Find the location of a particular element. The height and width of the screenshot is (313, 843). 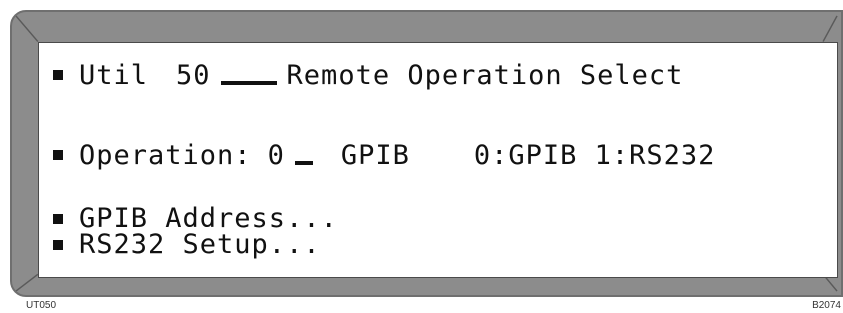

figure-code-right: B2074 is located at coordinates (826, 305).